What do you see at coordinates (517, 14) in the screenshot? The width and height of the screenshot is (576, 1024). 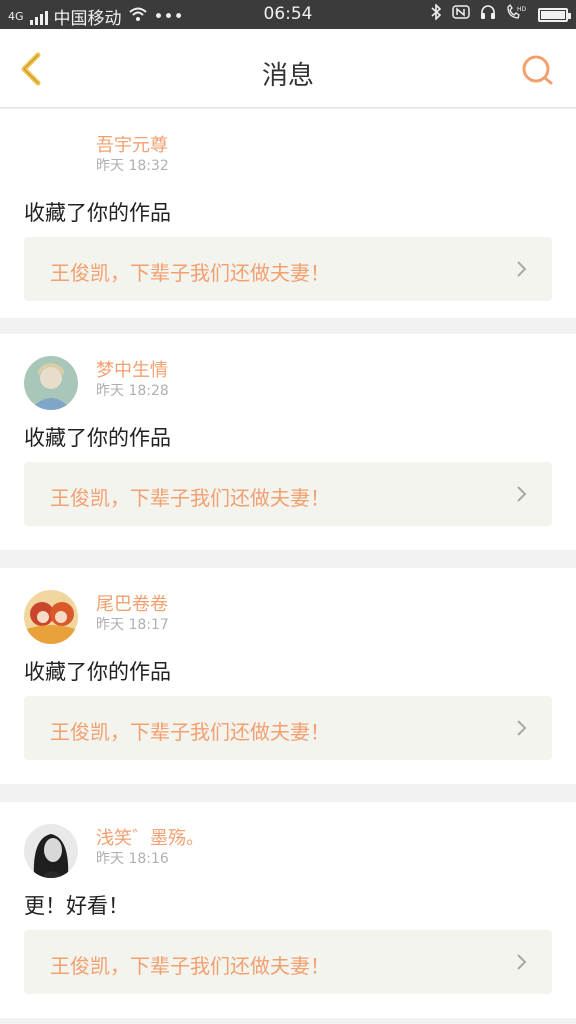 I see `hd-call-icon: HD` at bounding box center [517, 14].